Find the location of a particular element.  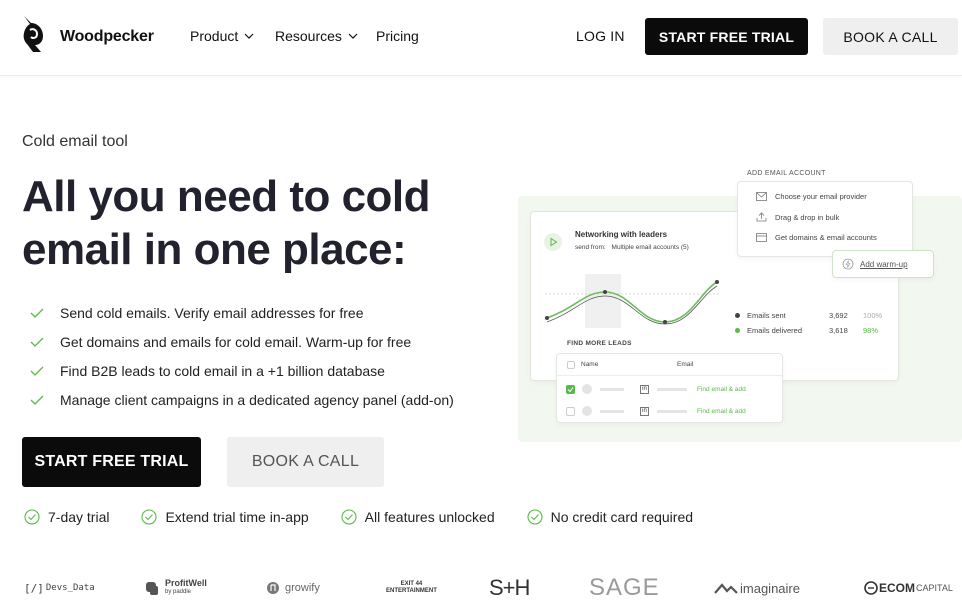

nav-resources: Resources is located at coordinates (316, 36).